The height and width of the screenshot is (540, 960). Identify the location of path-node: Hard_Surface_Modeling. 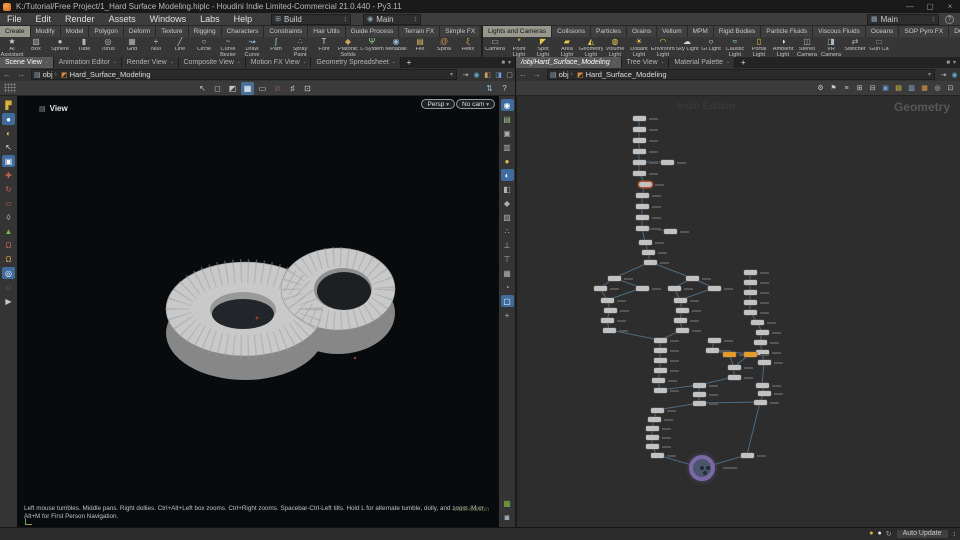
(626, 74).